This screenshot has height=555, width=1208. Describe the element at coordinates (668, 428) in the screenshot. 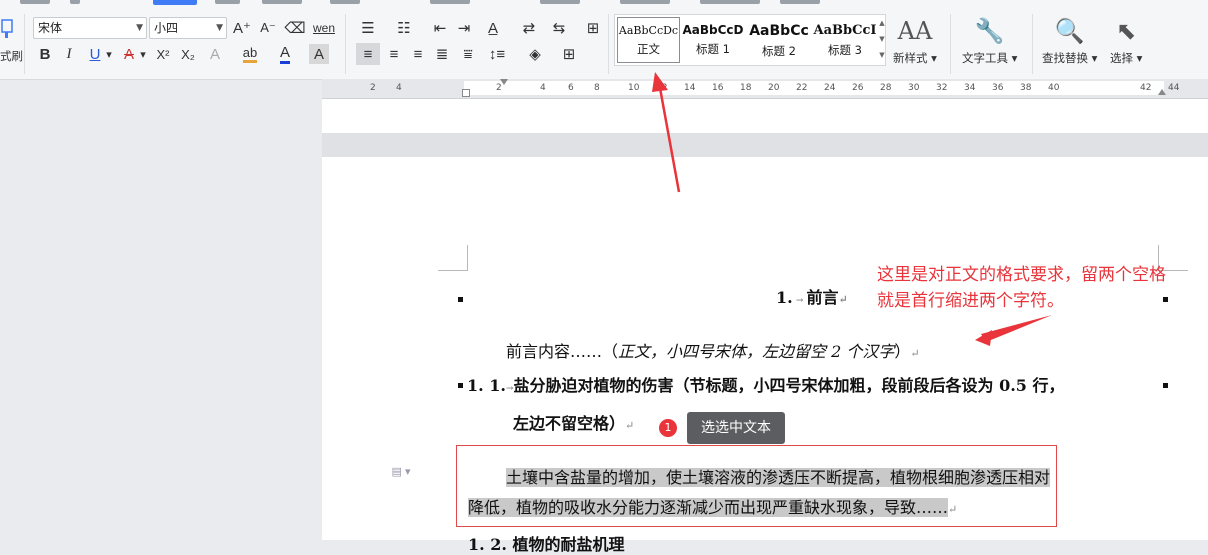

I see `step-badge: 1` at that location.